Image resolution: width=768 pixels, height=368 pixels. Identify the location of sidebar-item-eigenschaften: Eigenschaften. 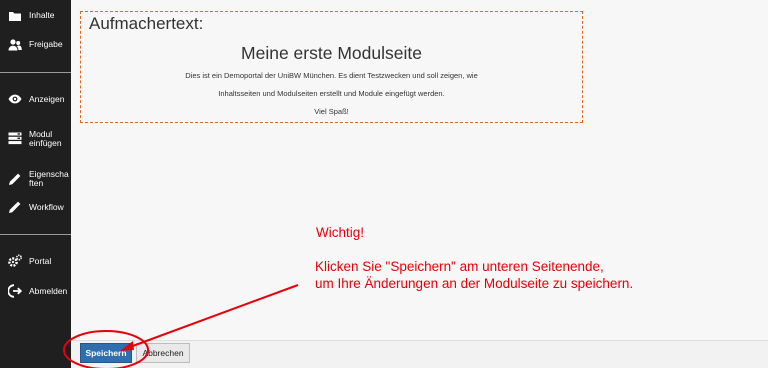
(35, 179).